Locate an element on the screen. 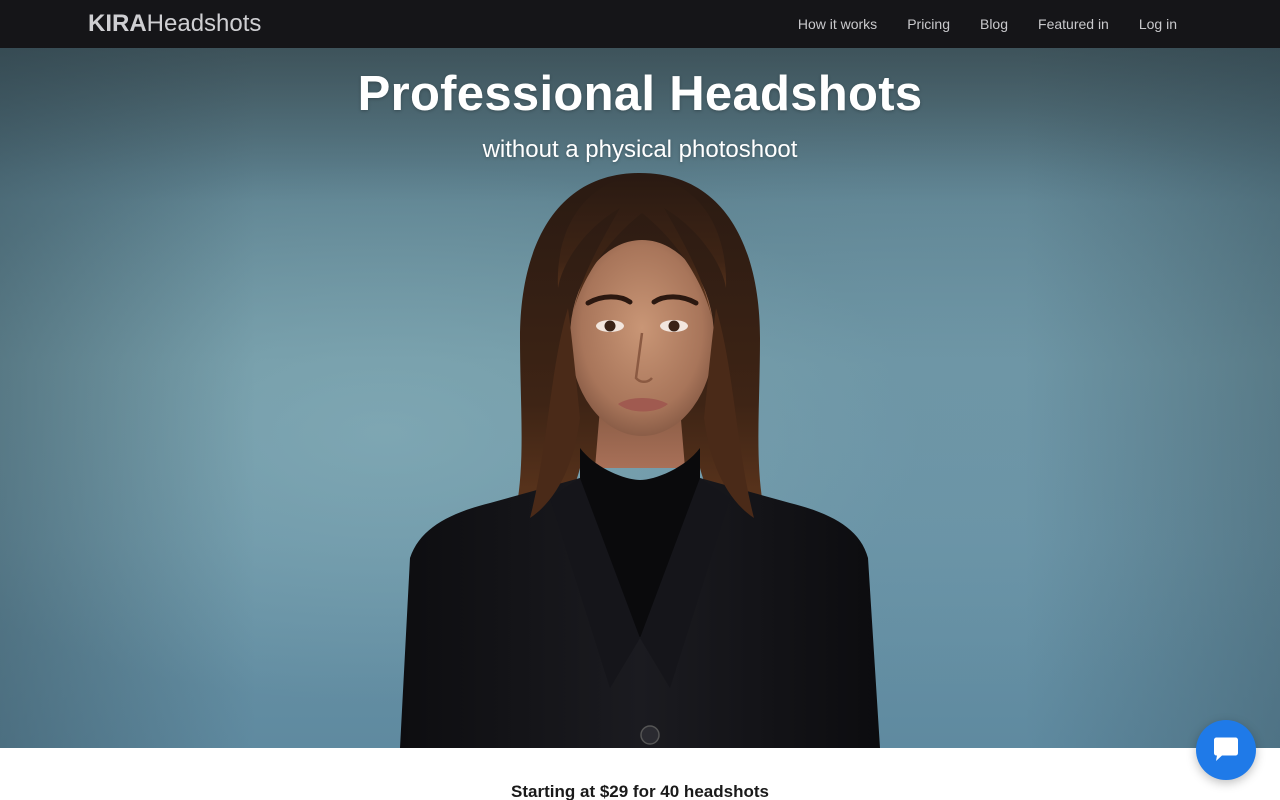 This screenshot has width=1280, height=800. chat-launcher-button is located at coordinates (1226, 750).